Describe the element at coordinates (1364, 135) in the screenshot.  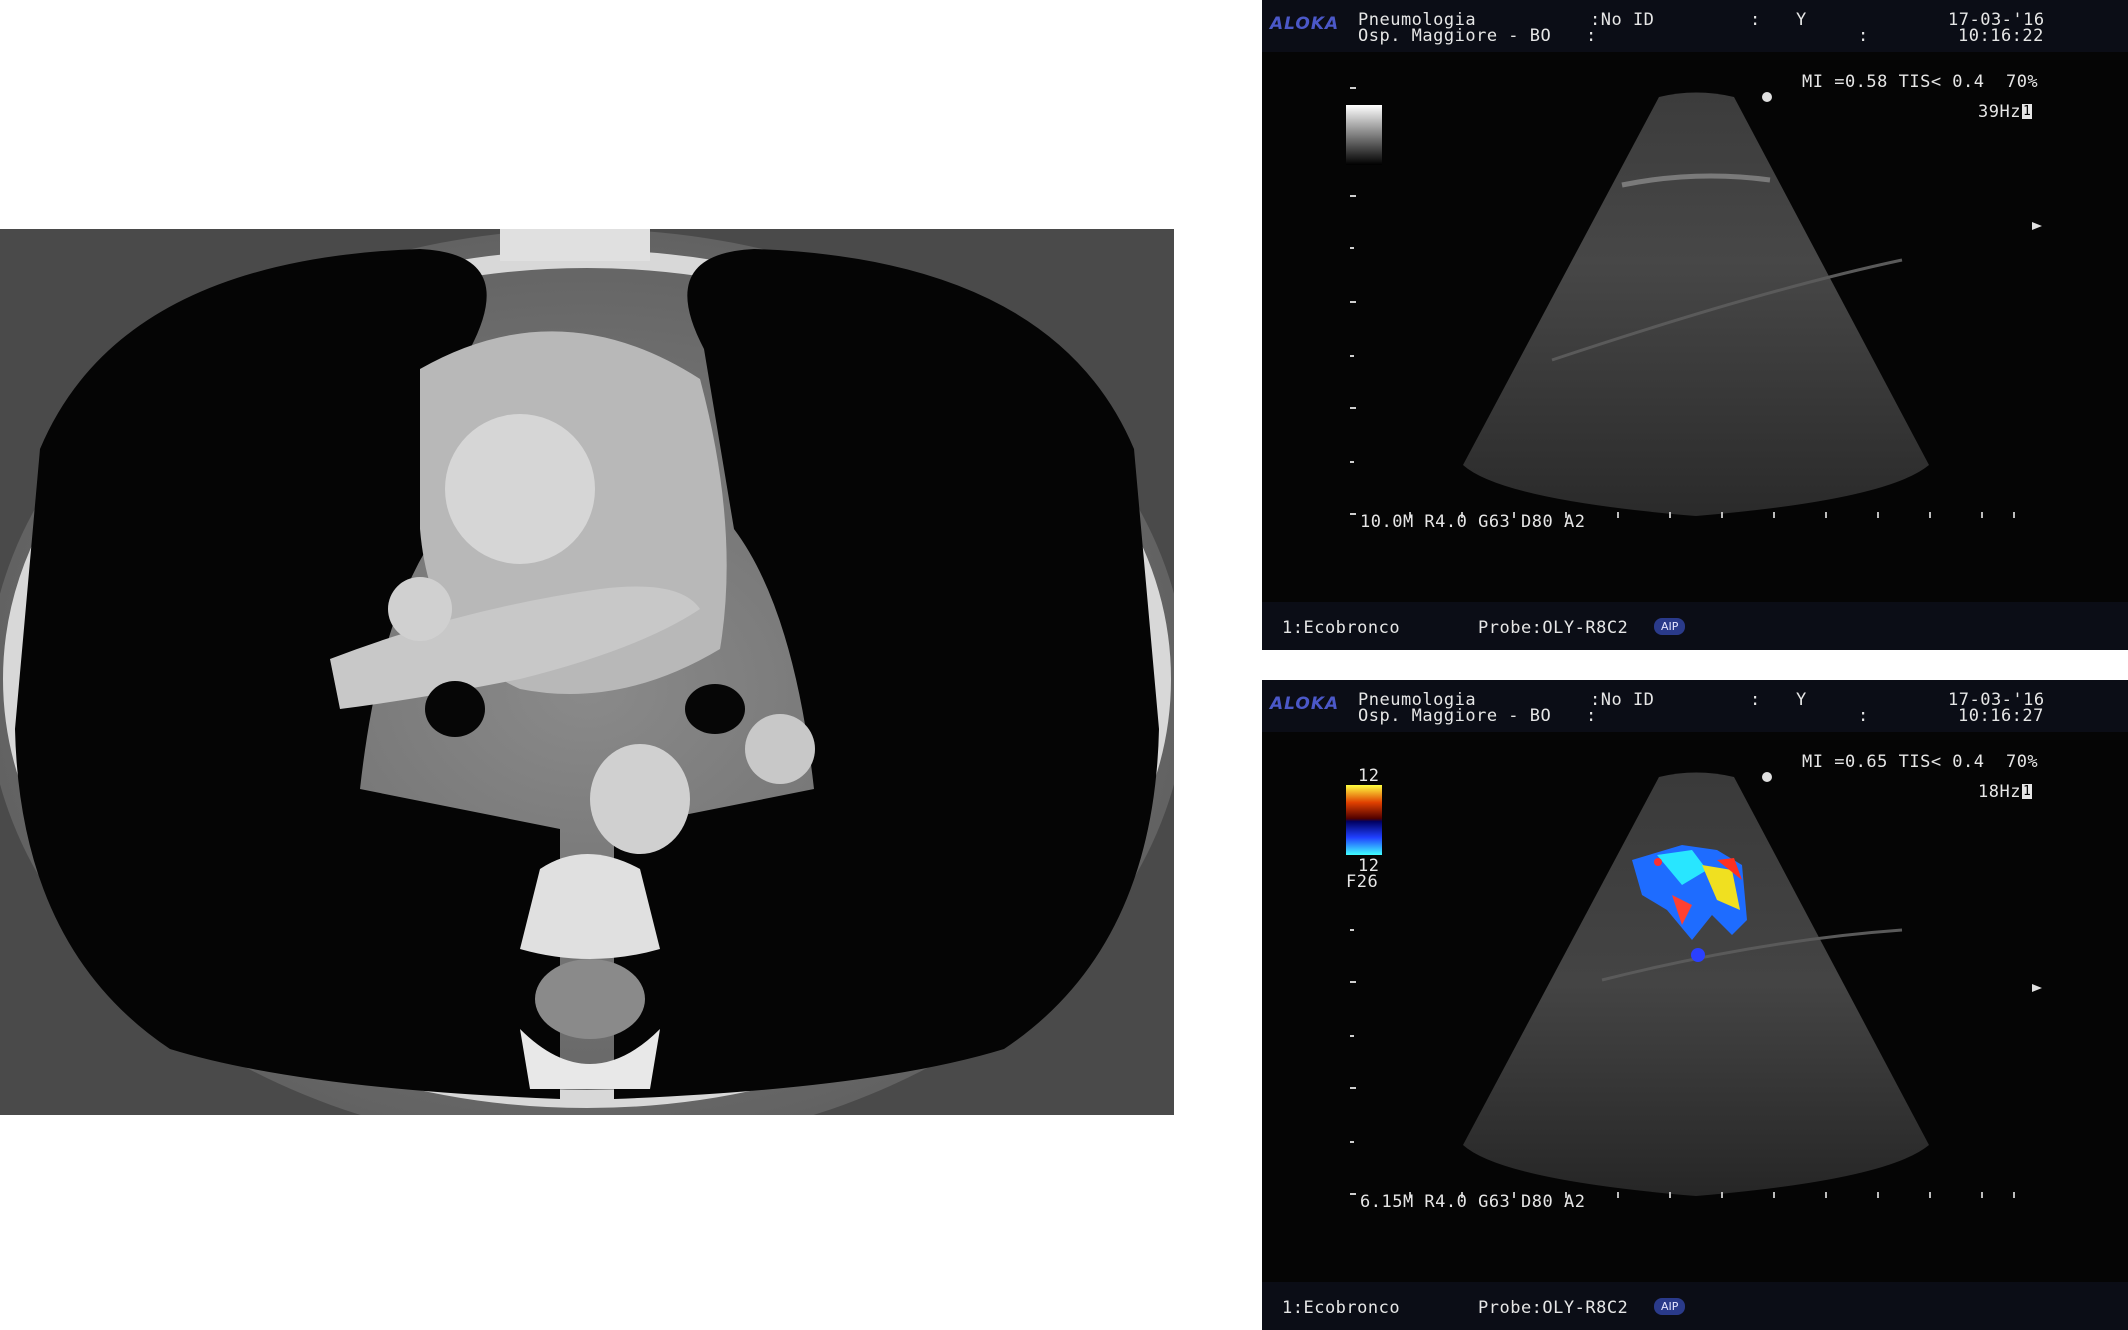
I see `grayscale-bar` at that location.